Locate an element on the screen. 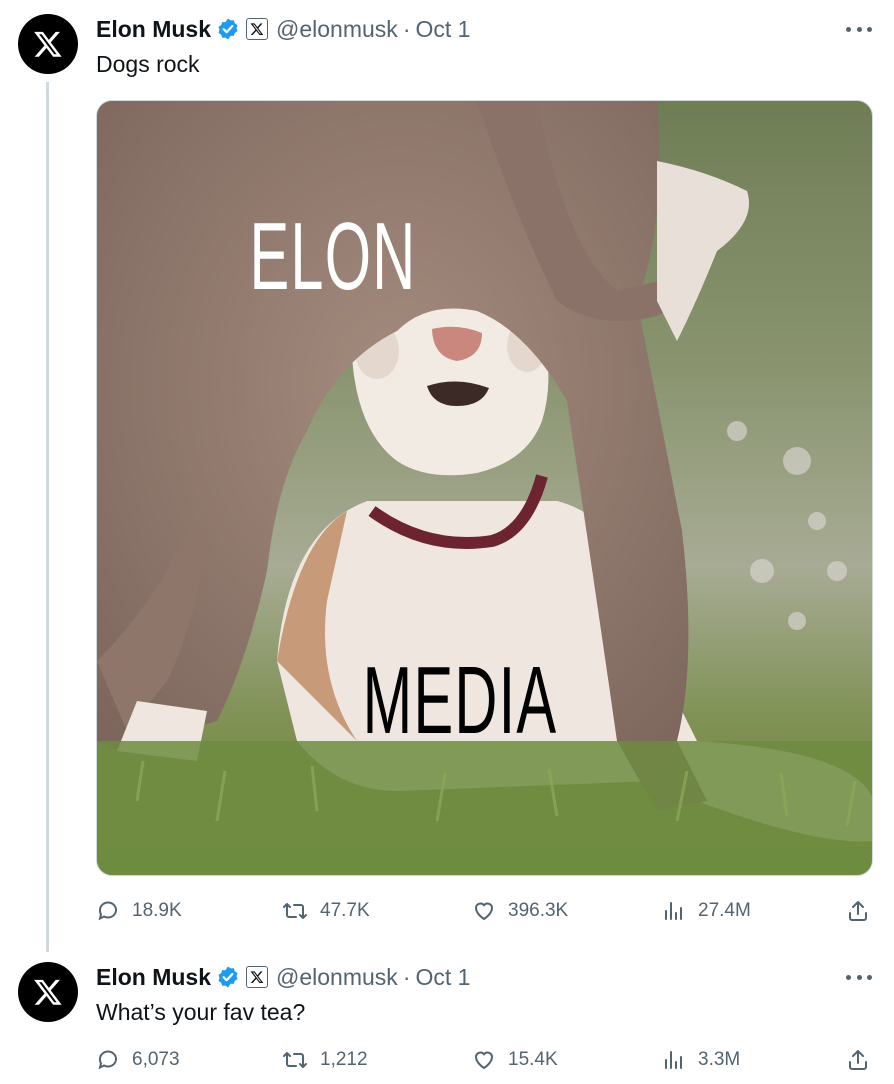 This screenshot has width=894, height=1084. views-count: 27.4M is located at coordinates (724, 910).